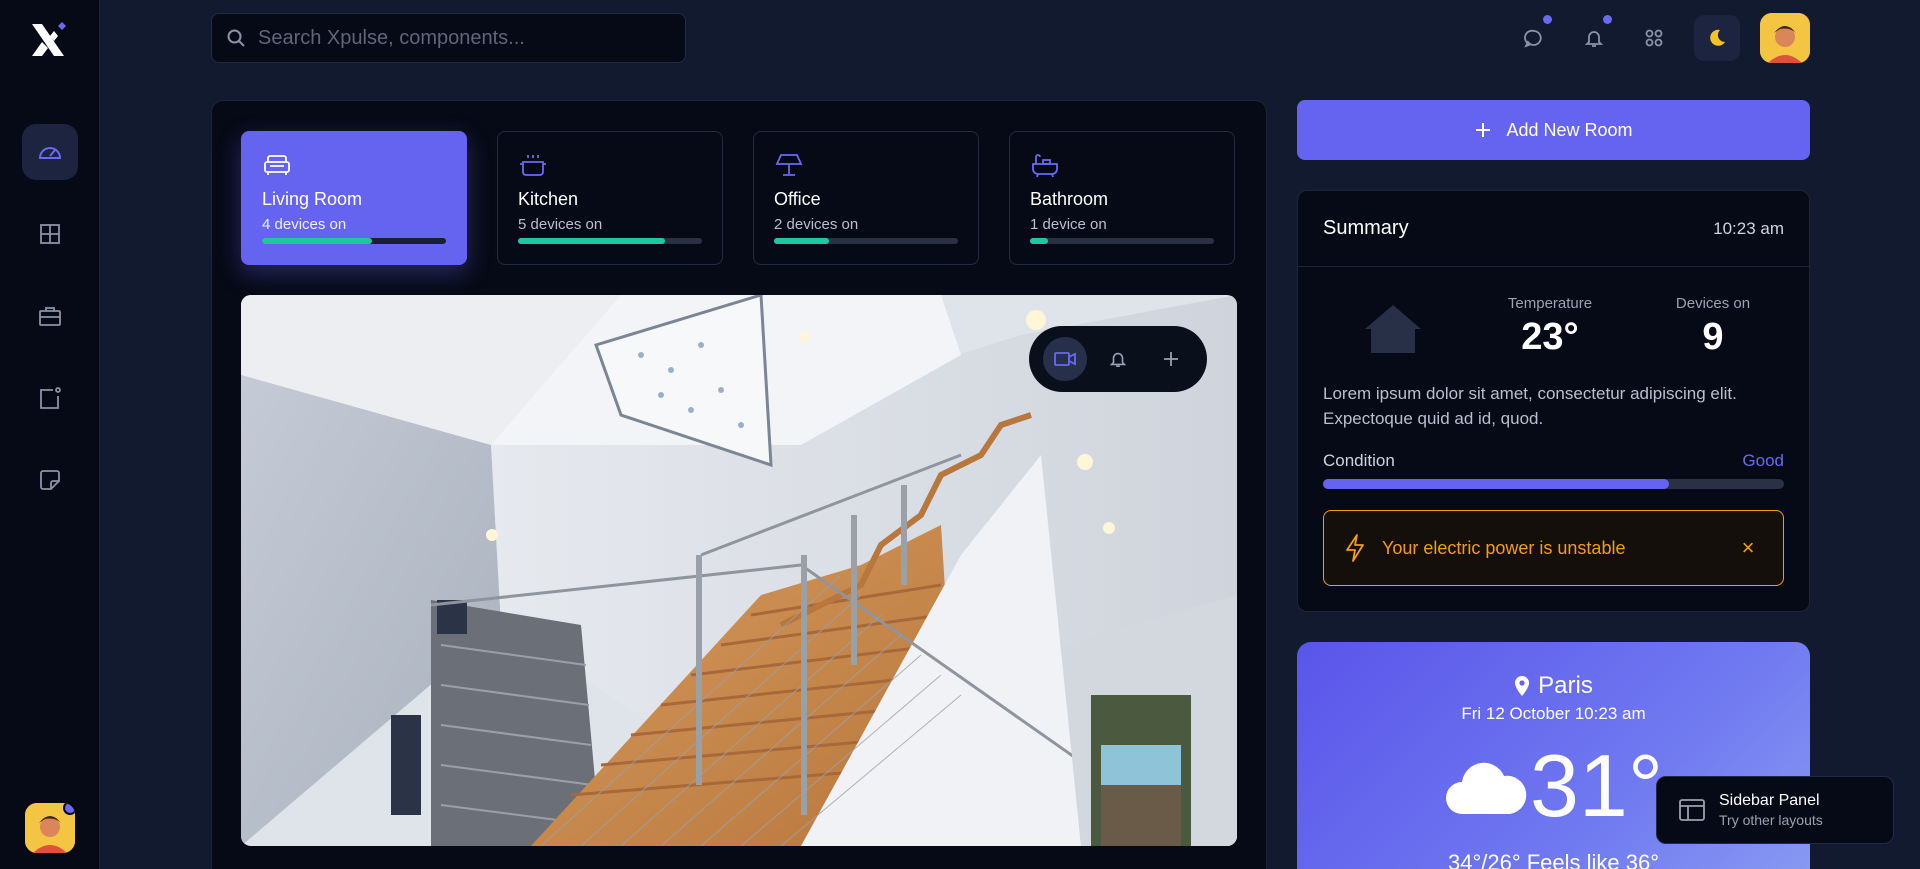  Describe the element at coordinates (1607, 19) in the screenshot. I see `notifications-badge` at that location.